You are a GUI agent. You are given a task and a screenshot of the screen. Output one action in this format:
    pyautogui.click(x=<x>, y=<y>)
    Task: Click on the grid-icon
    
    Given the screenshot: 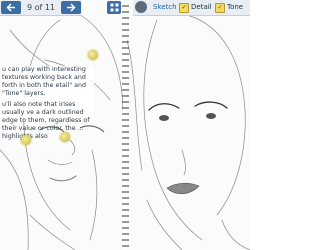 What is the action you would take?
    pyautogui.click(x=114, y=7)
    